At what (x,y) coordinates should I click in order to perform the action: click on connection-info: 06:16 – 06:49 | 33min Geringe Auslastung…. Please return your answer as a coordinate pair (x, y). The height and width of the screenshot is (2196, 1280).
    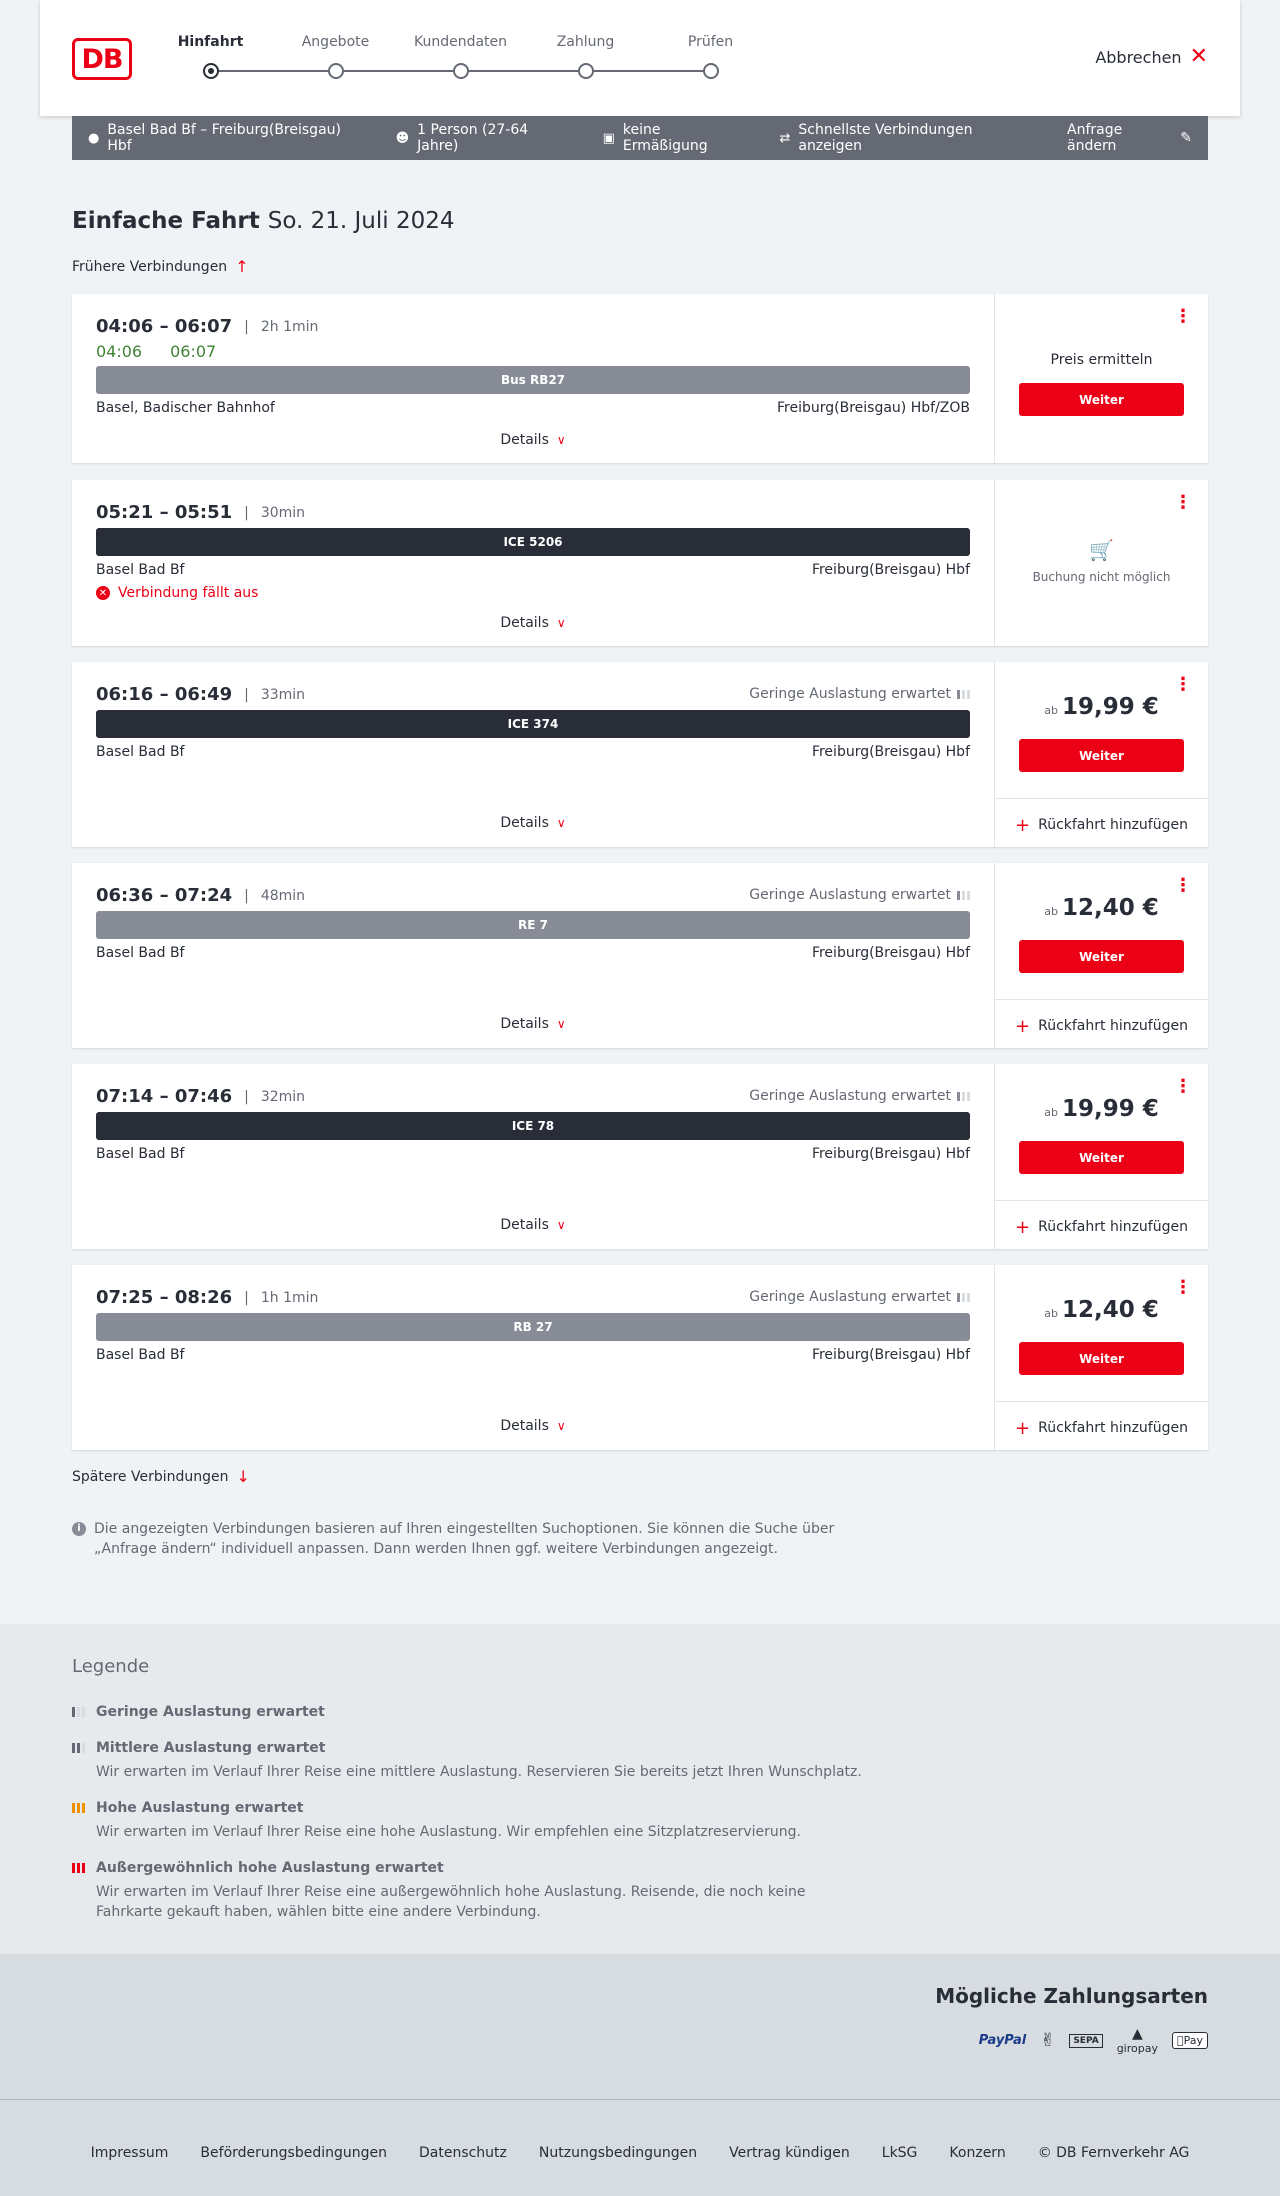
    Looking at the image, I should click on (533, 754).